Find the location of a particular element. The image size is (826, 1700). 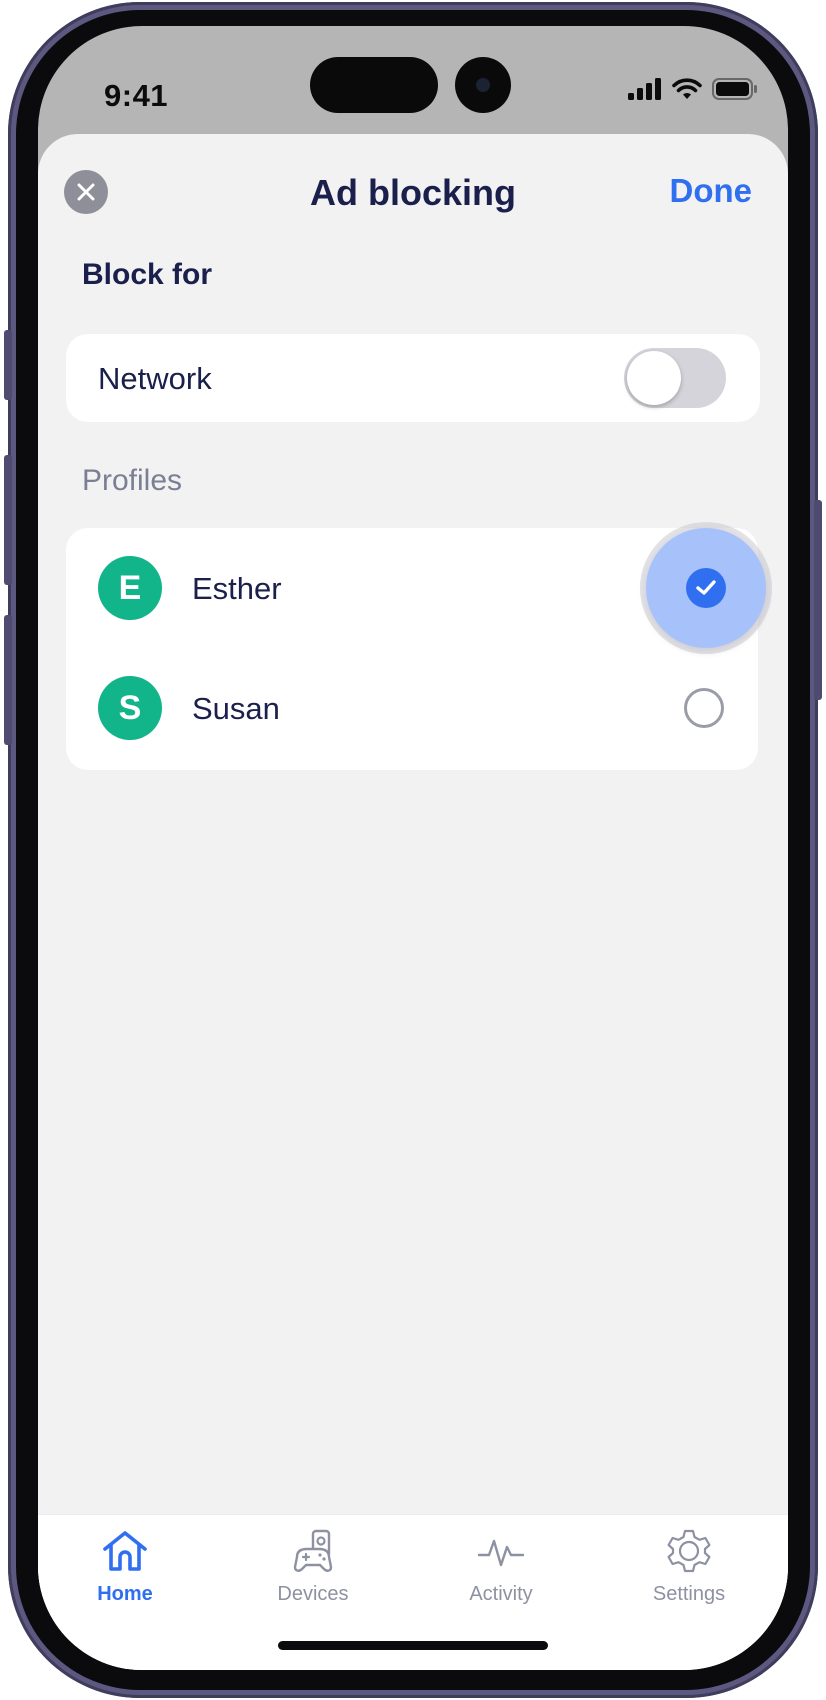

tab-devices: Devices is located at coordinates (313, 1566).